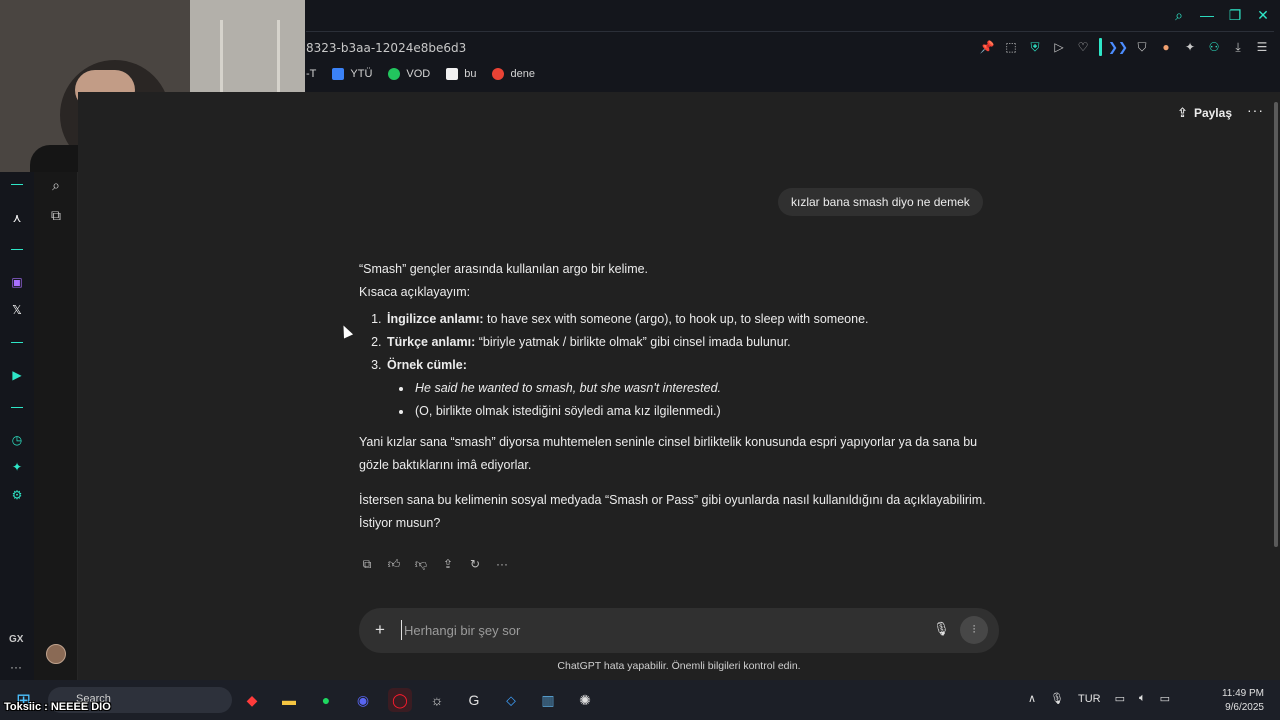  Describe the element at coordinates (1262, 47) in the screenshot. I see `easy-setup-icon: ☰` at that location.